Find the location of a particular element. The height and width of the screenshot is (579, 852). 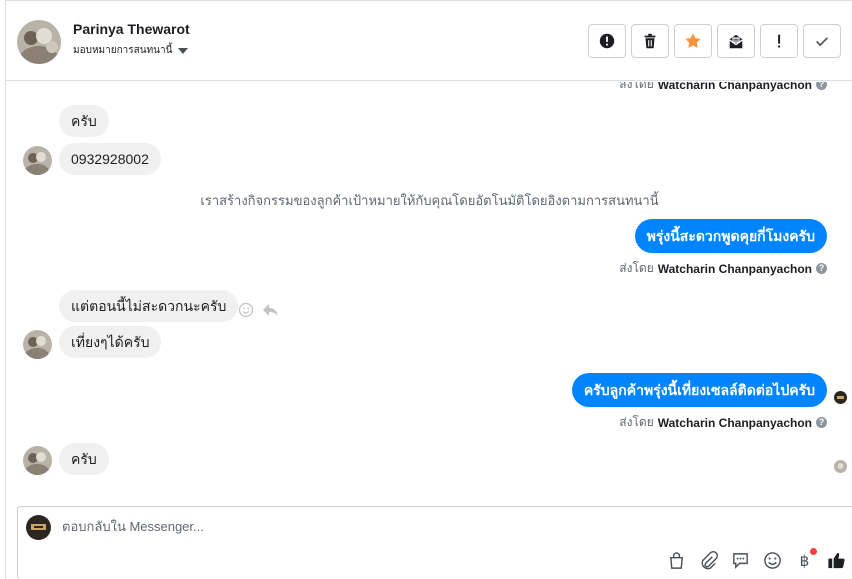

mark-unread-icon is located at coordinates (736, 41).